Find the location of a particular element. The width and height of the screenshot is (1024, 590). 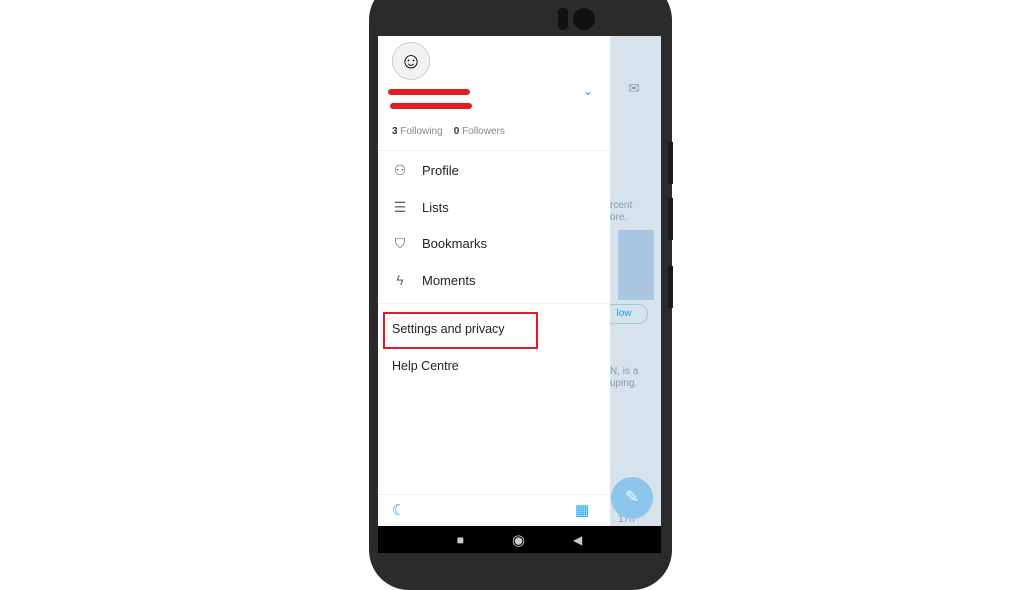

tweet-image is located at coordinates (636, 265).